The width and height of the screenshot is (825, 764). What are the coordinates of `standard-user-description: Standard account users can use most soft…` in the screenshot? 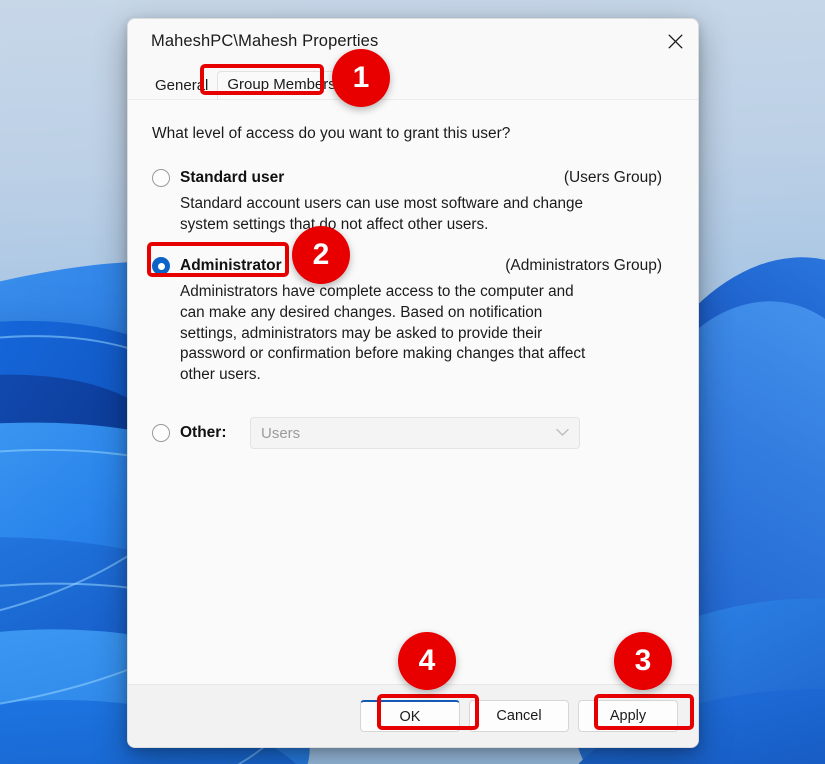 It's located at (382, 214).